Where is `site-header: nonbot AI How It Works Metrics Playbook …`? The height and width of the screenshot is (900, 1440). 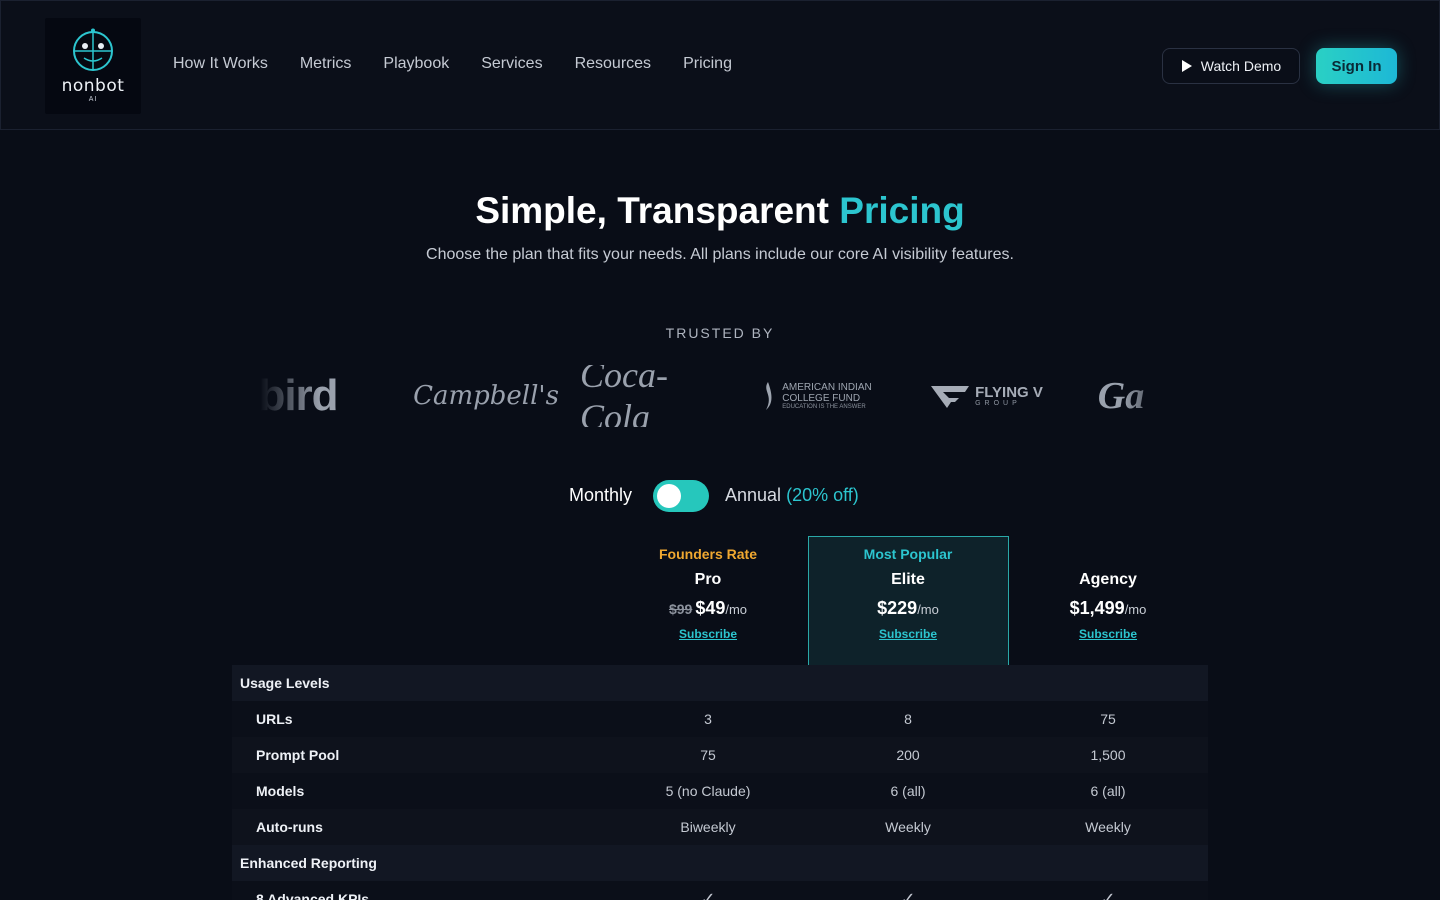
site-header: nonbot AI How It Works Metrics Playbook … is located at coordinates (720, 65).